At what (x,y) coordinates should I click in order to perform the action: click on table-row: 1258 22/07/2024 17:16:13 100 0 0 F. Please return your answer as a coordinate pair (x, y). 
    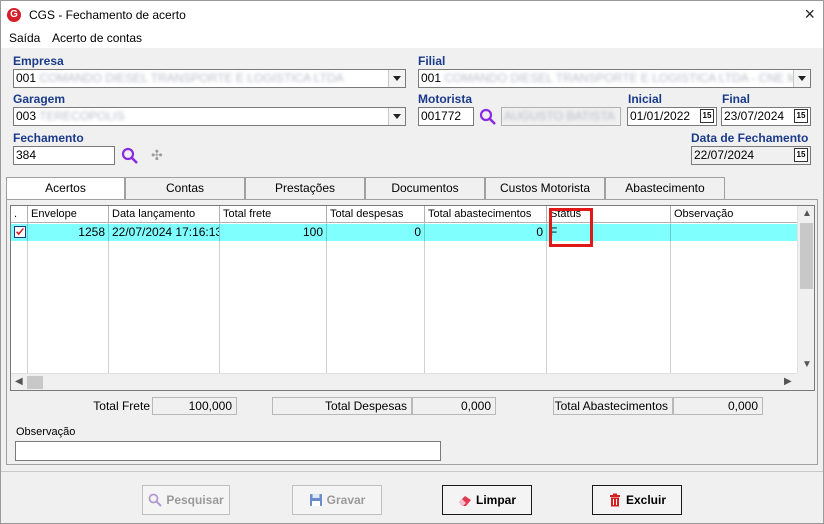
    Looking at the image, I should click on (404, 232).